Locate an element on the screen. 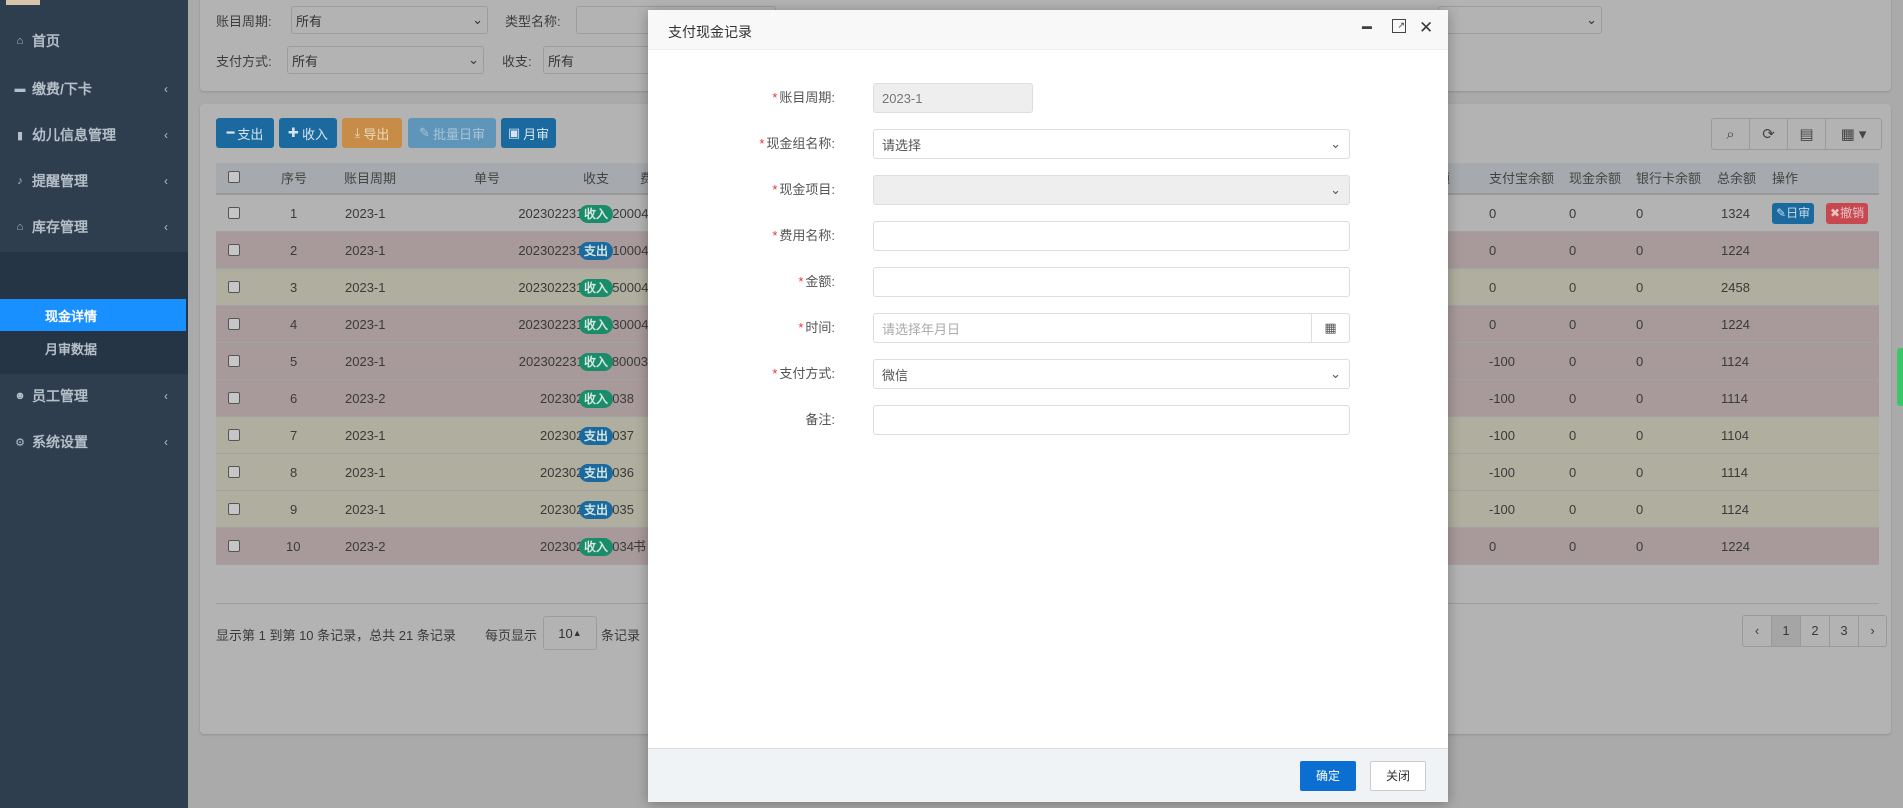 Image resolution: width=1903 pixels, height=808 pixels. sidebar-item-2: ▮ 幼儿信息管理 ‹ is located at coordinates (94, 135).